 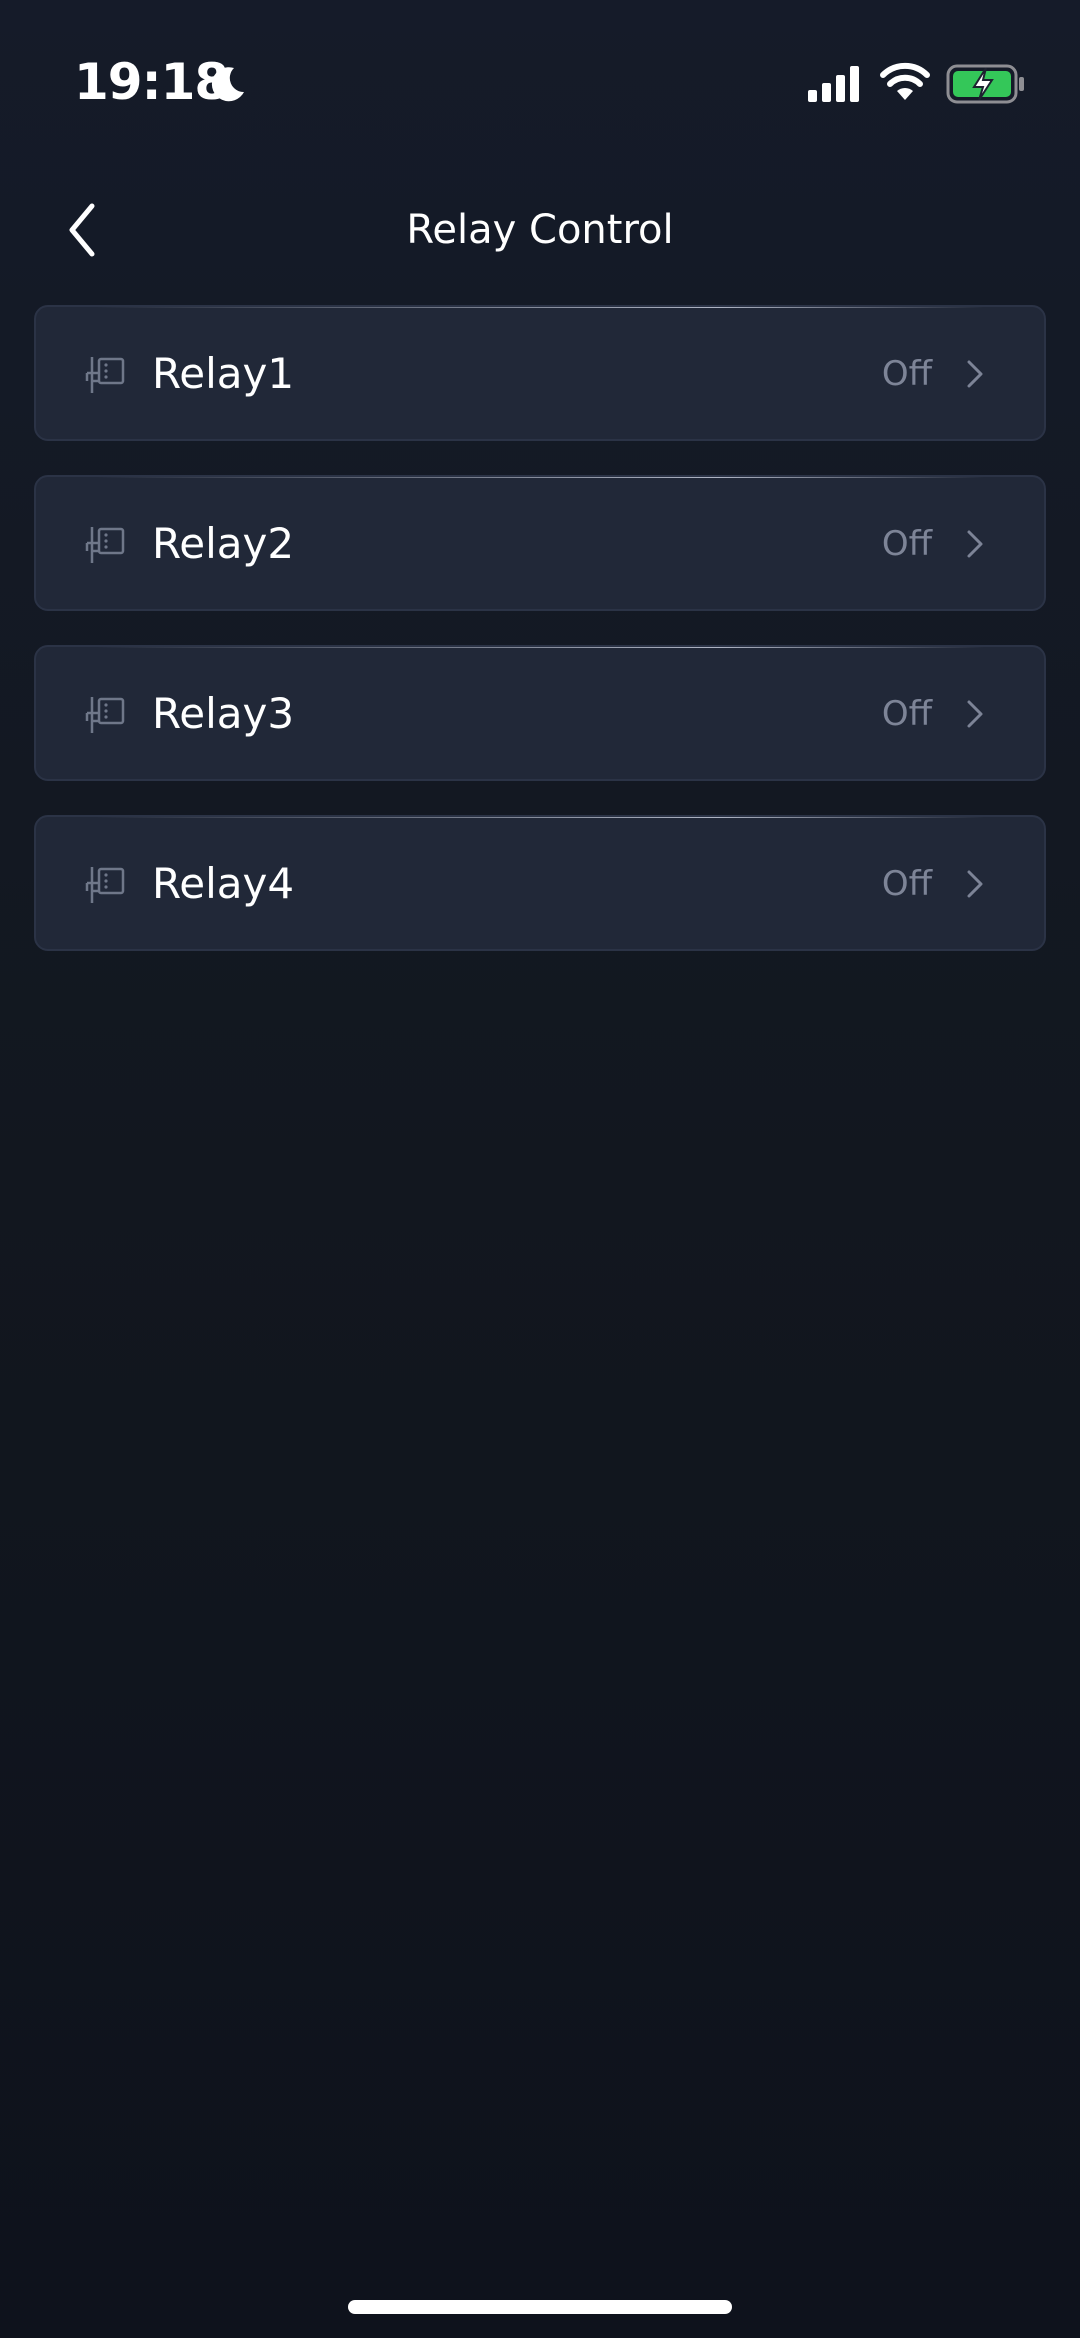 I want to click on relay-item-3: Relay3 Off, so click(x=540, y=713).